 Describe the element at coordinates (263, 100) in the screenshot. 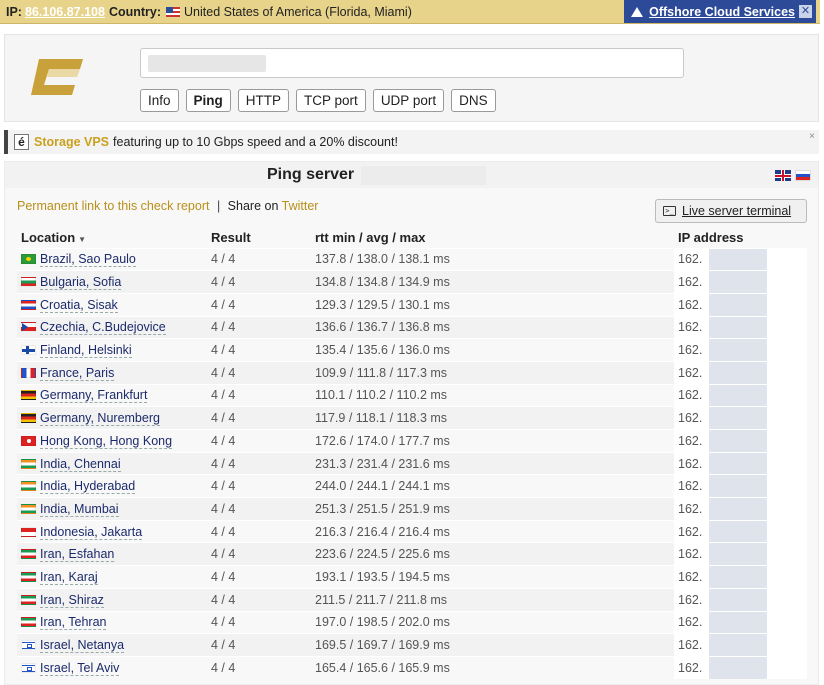

I see `tab-http: HTTP` at that location.